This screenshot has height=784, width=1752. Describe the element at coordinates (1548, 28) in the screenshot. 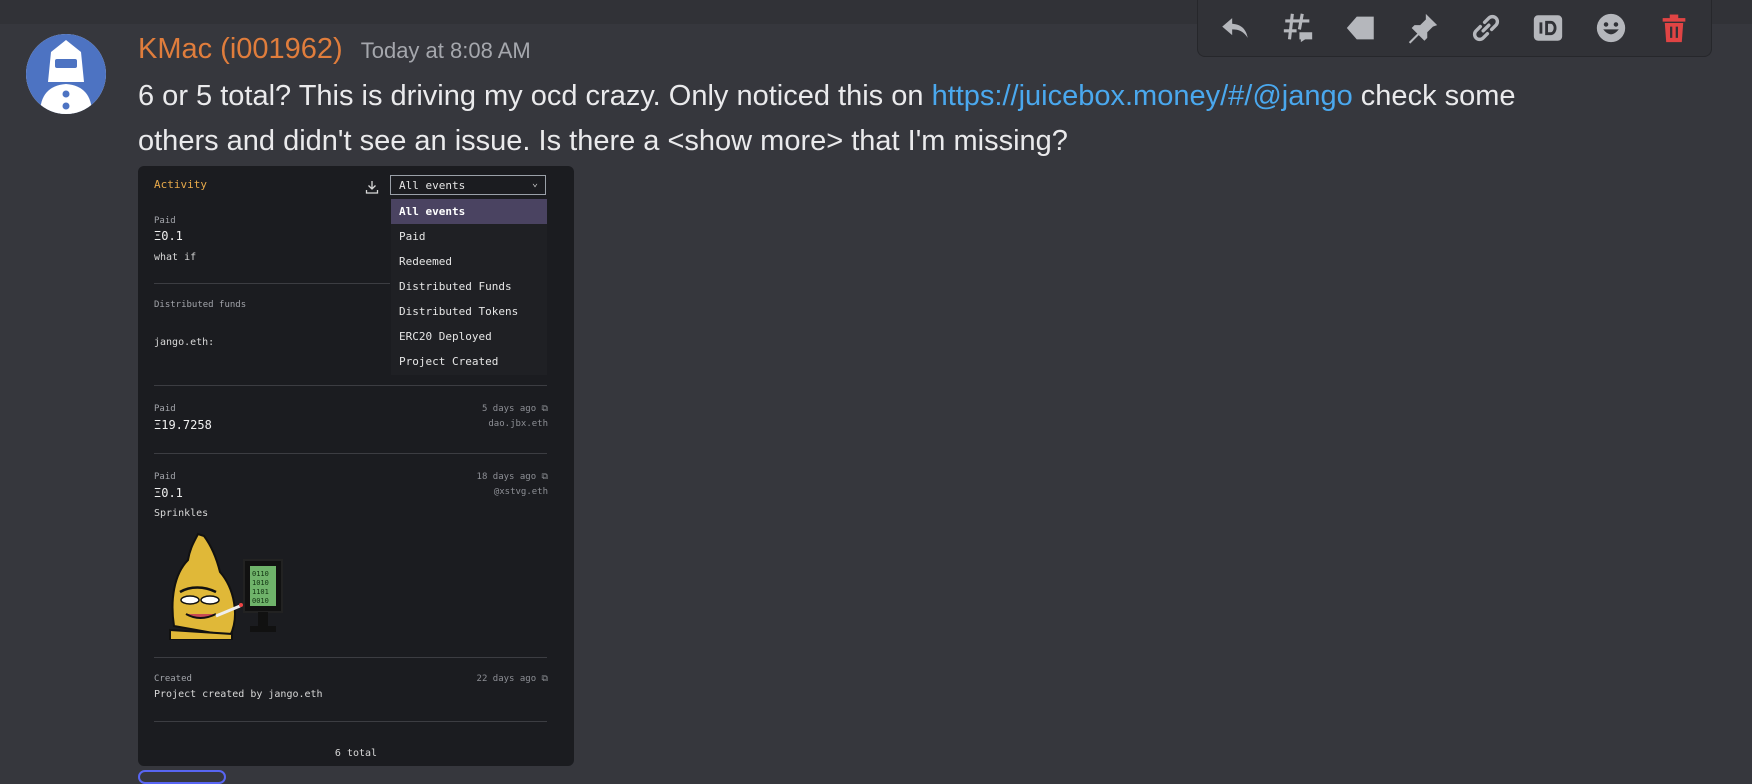

I see `copy-id-icon` at that location.